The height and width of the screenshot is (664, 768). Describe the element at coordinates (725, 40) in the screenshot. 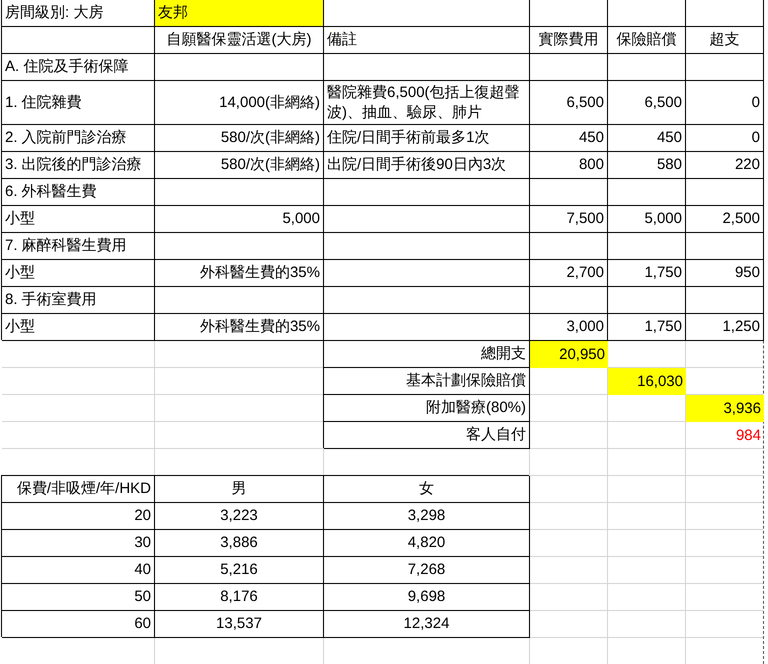

I see `table-cell: 超支` at that location.